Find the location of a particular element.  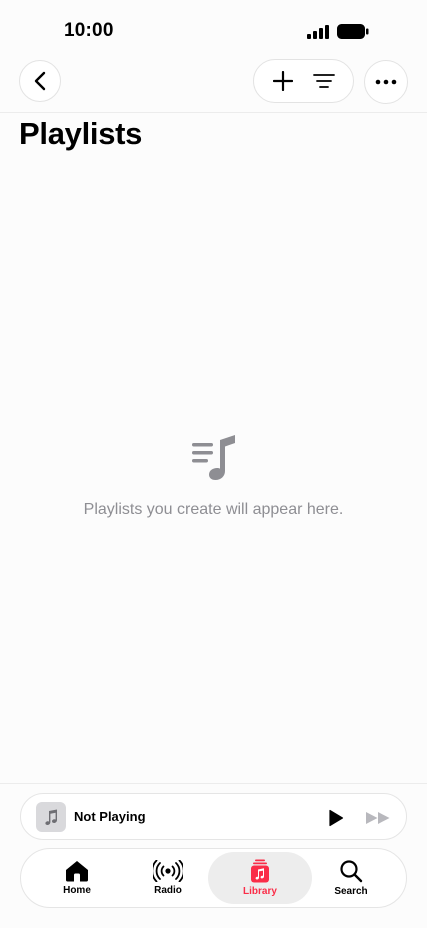

library-icon is located at coordinates (260, 871).